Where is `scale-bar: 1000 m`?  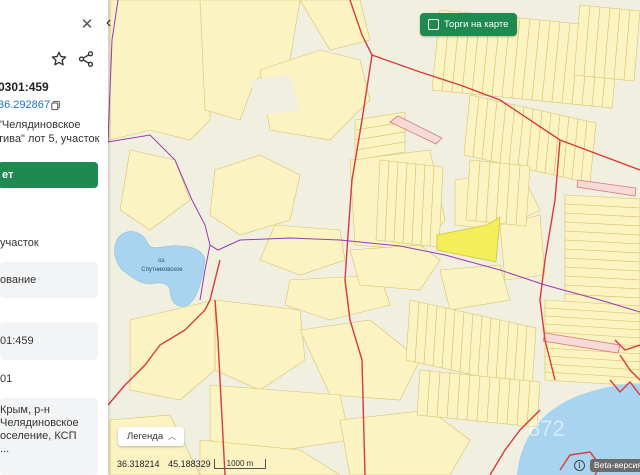 scale-bar: 1000 m is located at coordinates (240, 464).